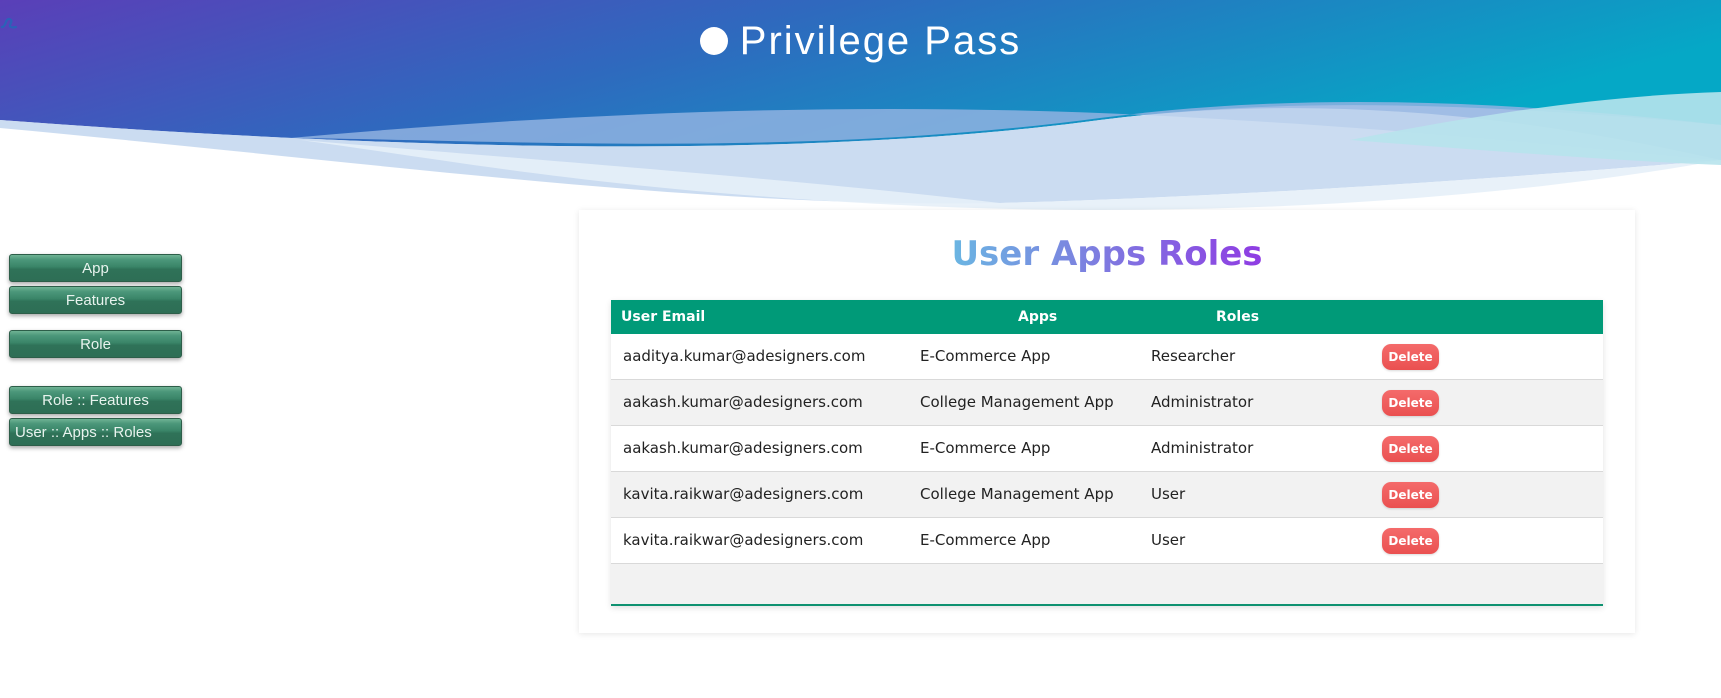  What do you see at coordinates (663, 317) in the screenshot?
I see `column-header-user-email: User Email` at bounding box center [663, 317].